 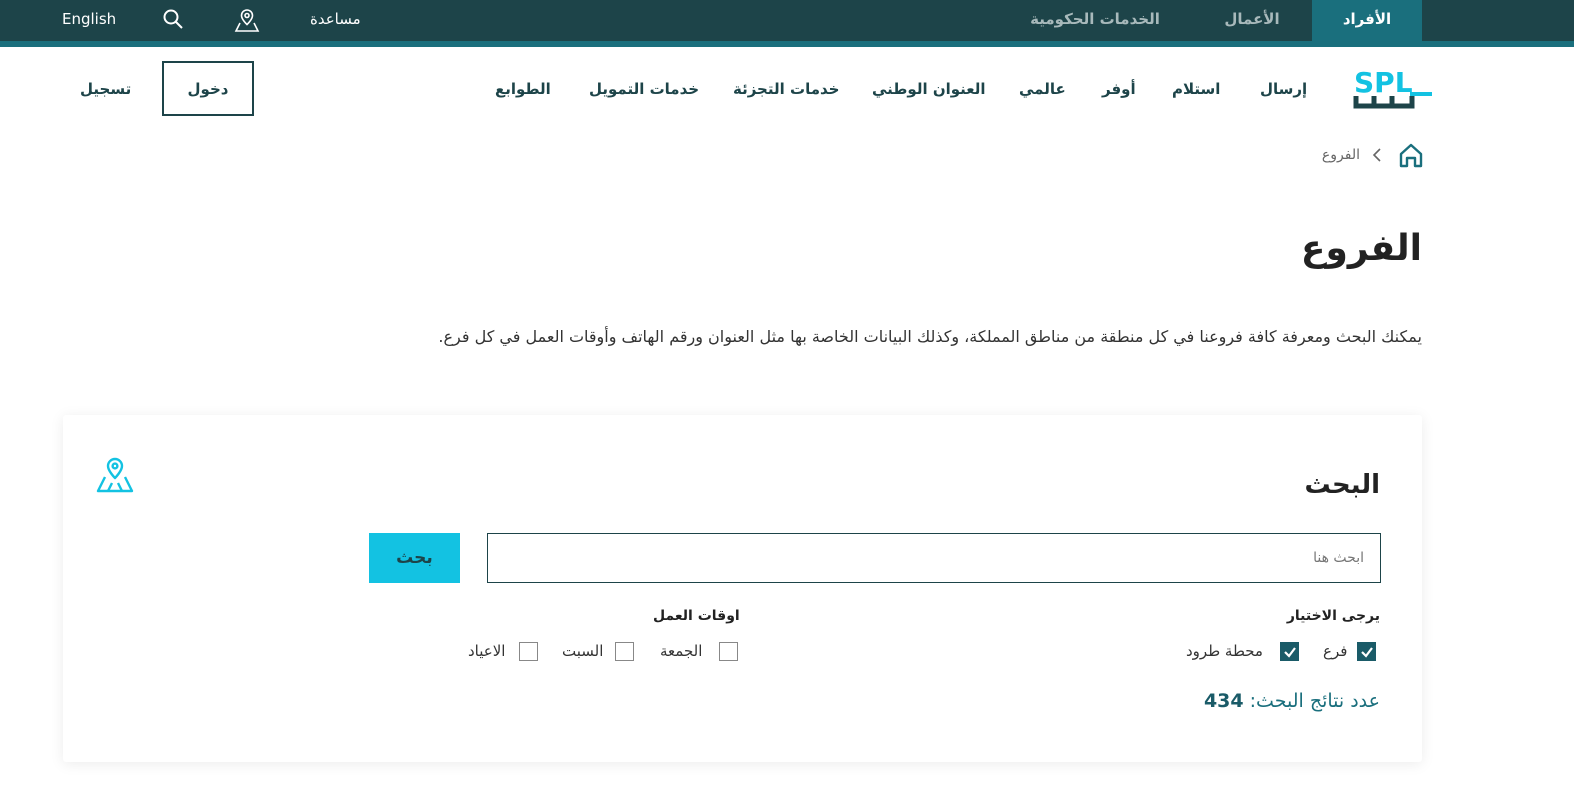 What do you see at coordinates (1342, 485) in the screenshot?
I see `search-title: البحث` at bounding box center [1342, 485].